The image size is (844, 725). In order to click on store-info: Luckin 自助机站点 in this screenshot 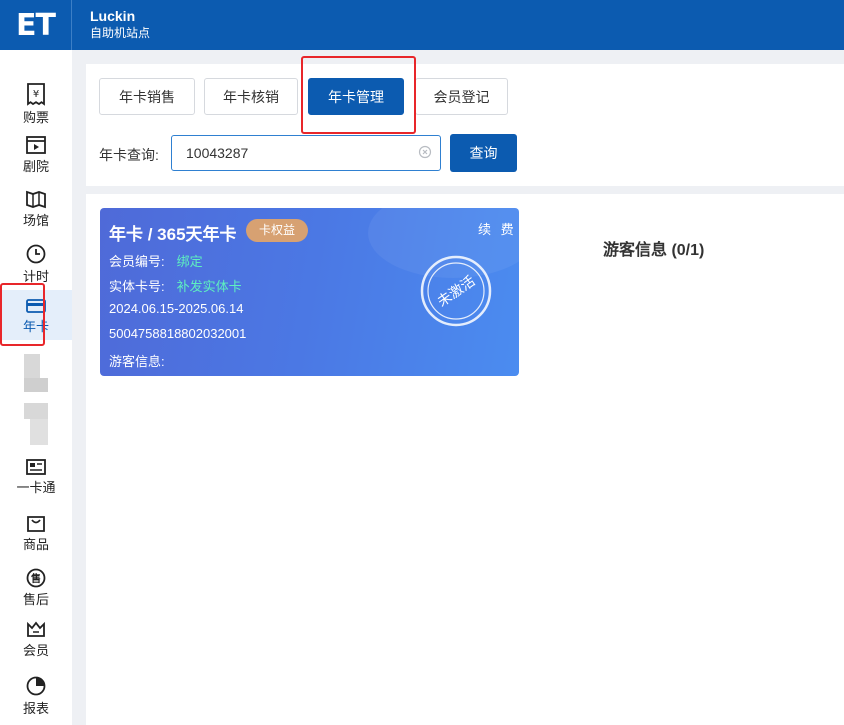, I will do `click(120, 24)`.